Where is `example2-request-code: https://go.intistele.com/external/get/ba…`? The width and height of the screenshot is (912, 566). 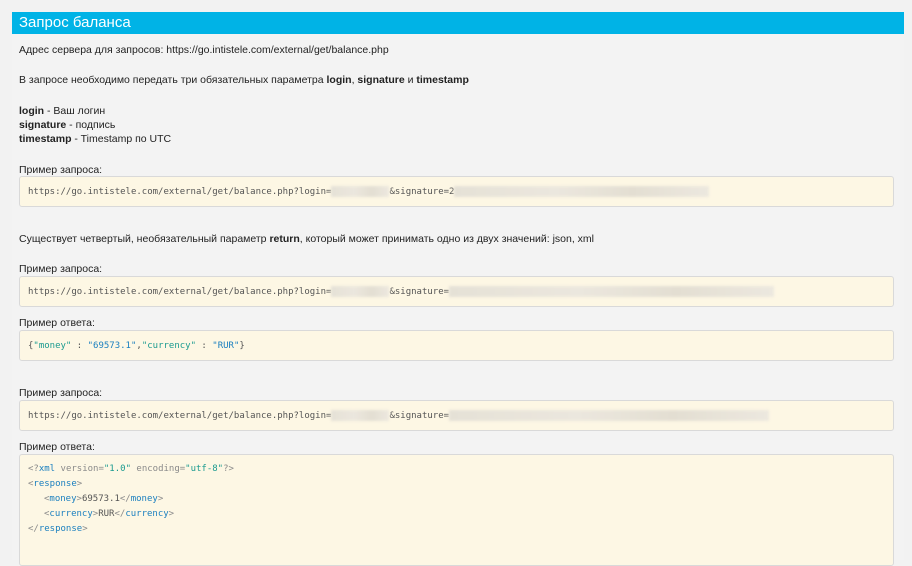
example2-request-code: https://go.intistele.com/external/get/ba… is located at coordinates (456, 291).